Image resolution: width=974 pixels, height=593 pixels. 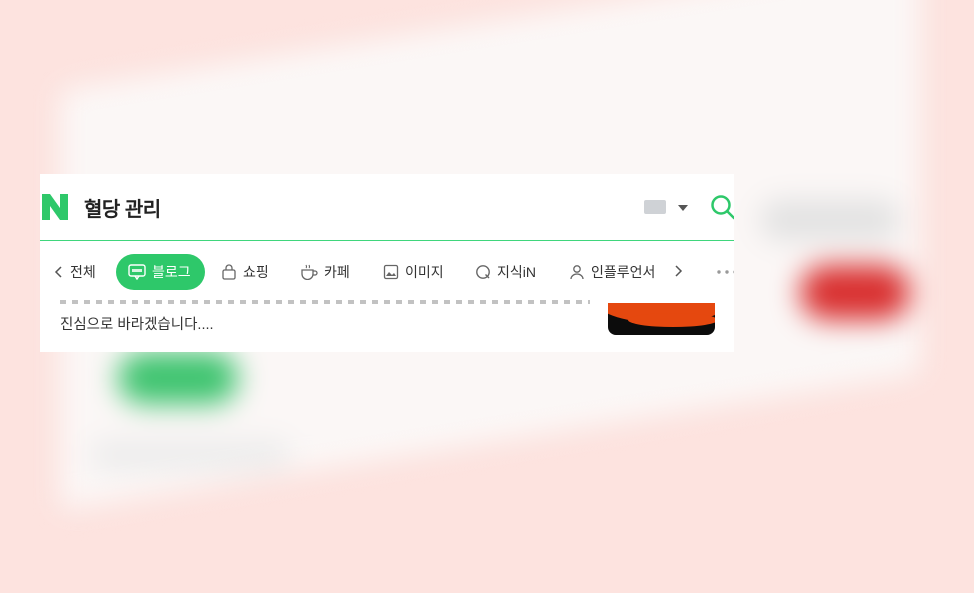 I want to click on tab-label: 지식iN, so click(x=516, y=272).